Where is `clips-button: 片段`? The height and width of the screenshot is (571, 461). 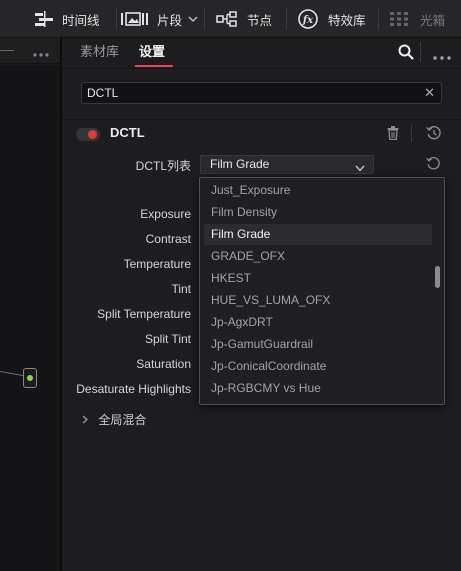 clips-button: 片段 is located at coordinates (159, 19).